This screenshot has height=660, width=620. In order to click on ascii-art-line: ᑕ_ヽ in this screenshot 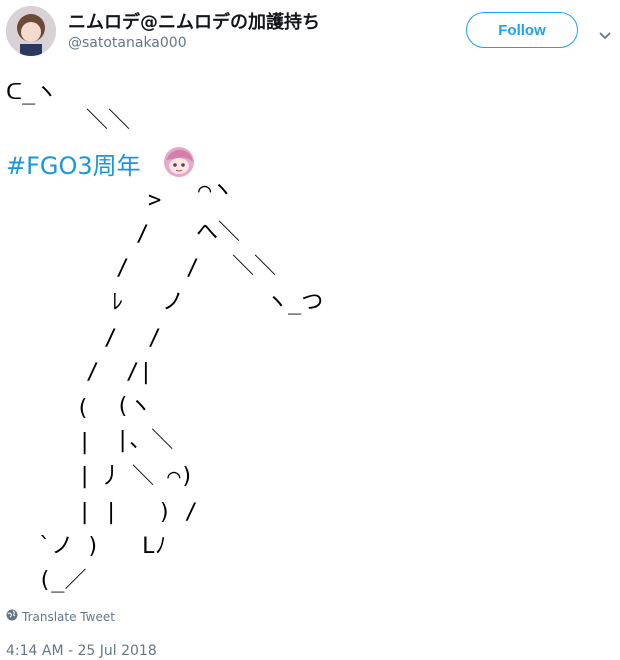, I will do `click(32, 92)`.